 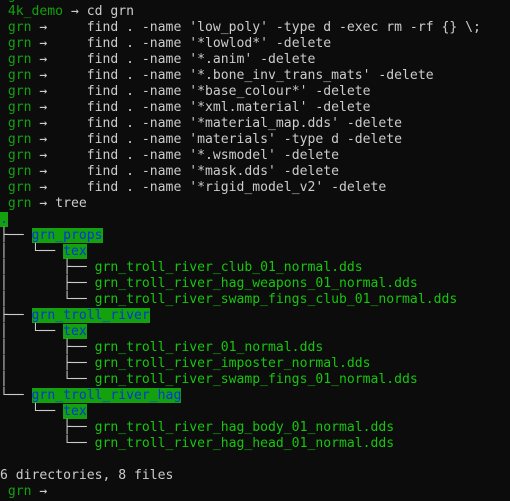 What do you see at coordinates (99, 11) in the screenshot?
I see `command-text: → cd grn` at bounding box center [99, 11].